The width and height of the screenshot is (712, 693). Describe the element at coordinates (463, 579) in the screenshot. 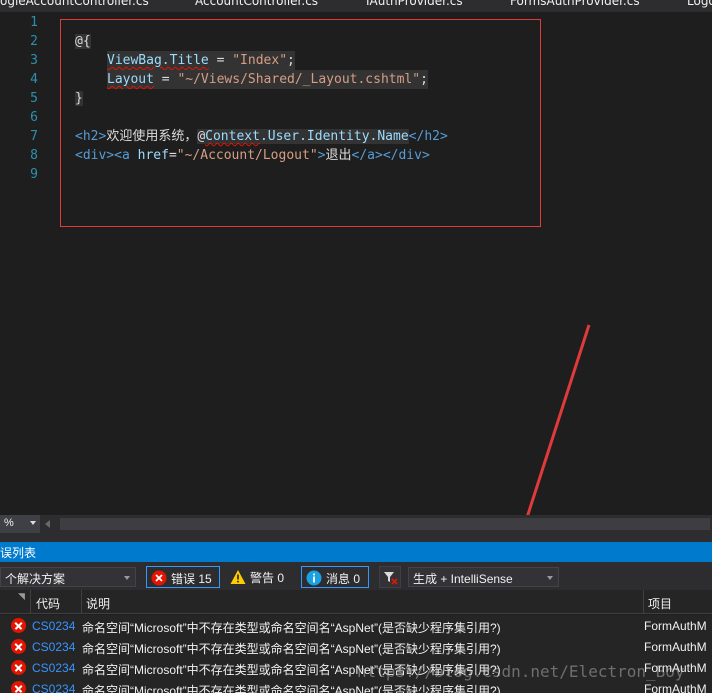

I see `build-filter-value: 生成 + IntelliSense` at that location.